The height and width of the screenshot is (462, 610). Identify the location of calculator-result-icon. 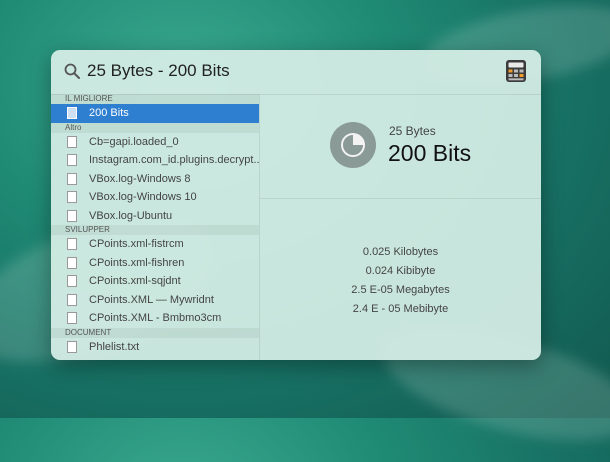
(353, 145).